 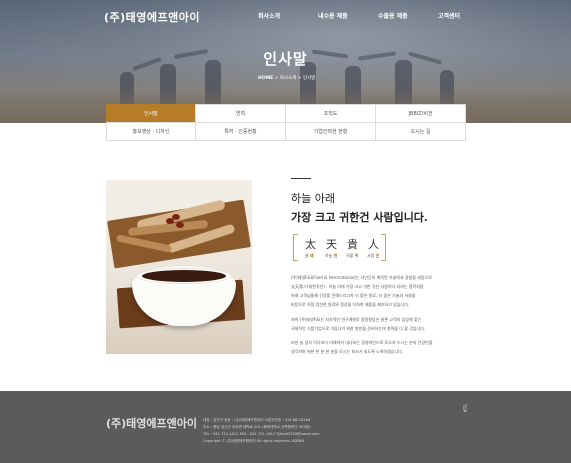 What do you see at coordinates (330, 131) in the screenshot?
I see `tab-workforce: 기업인력현 현황` at bounding box center [330, 131].